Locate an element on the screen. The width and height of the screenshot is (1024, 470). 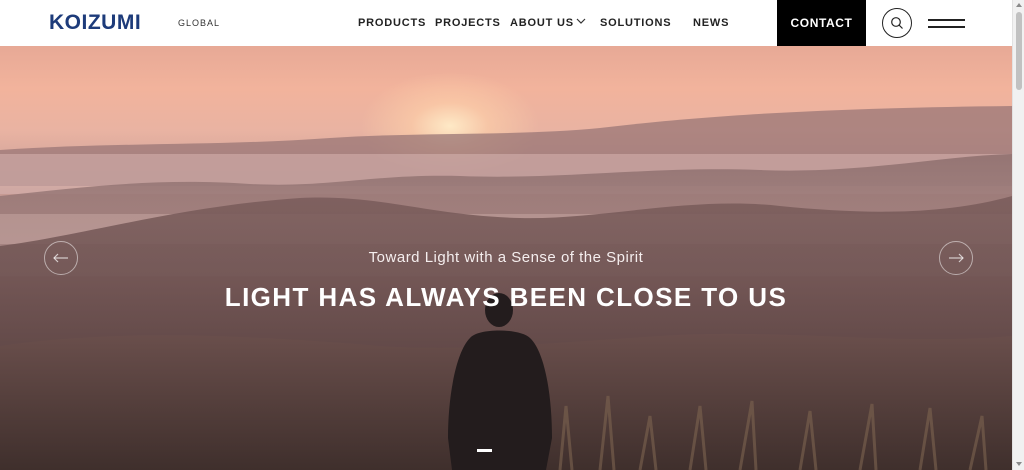
next-slide-button is located at coordinates (956, 258).